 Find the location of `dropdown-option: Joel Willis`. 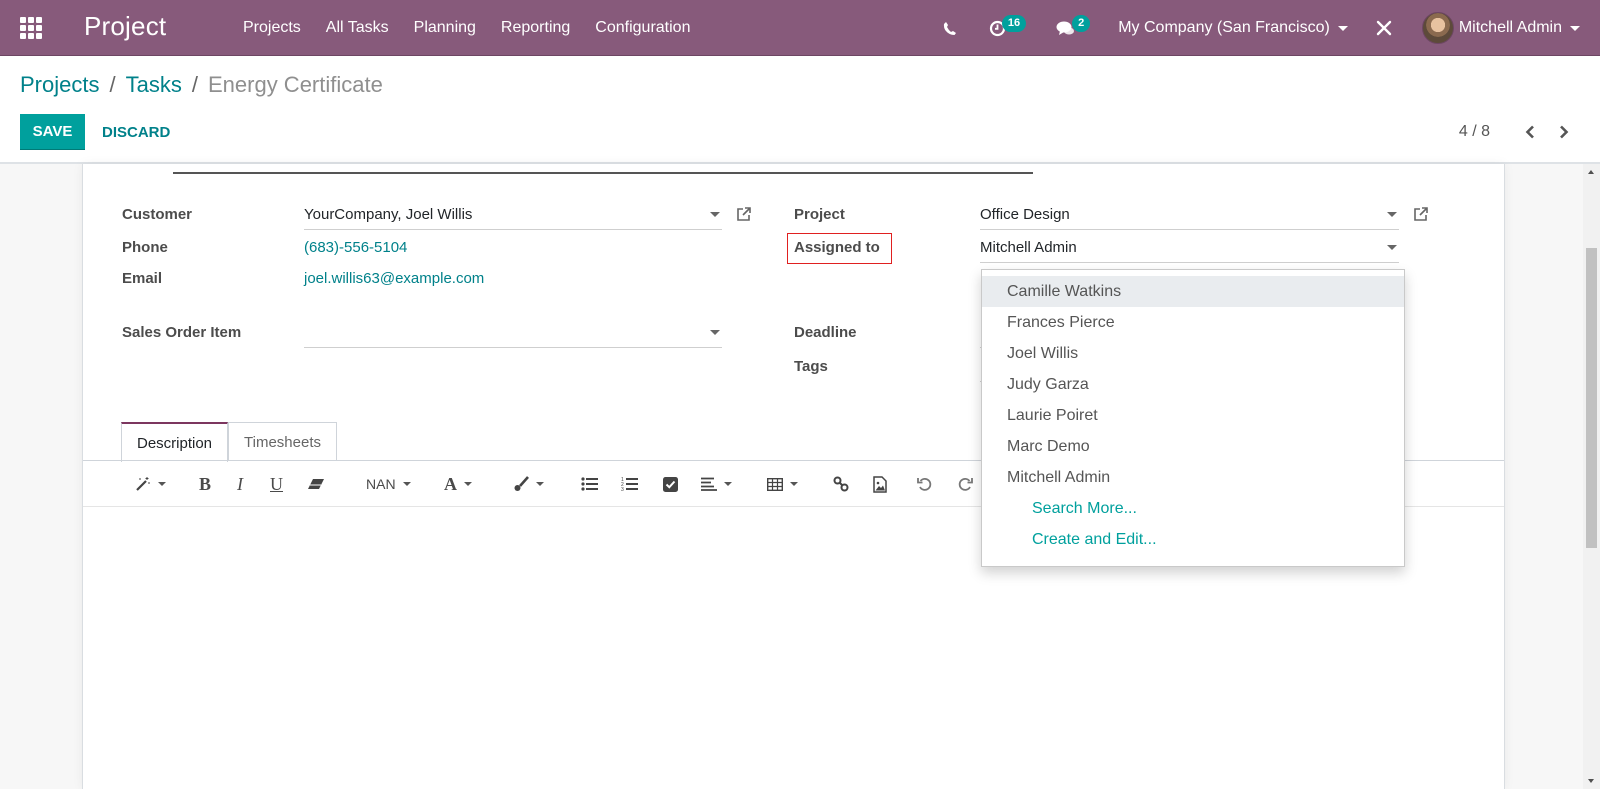

dropdown-option: Joel Willis is located at coordinates (1193, 353).